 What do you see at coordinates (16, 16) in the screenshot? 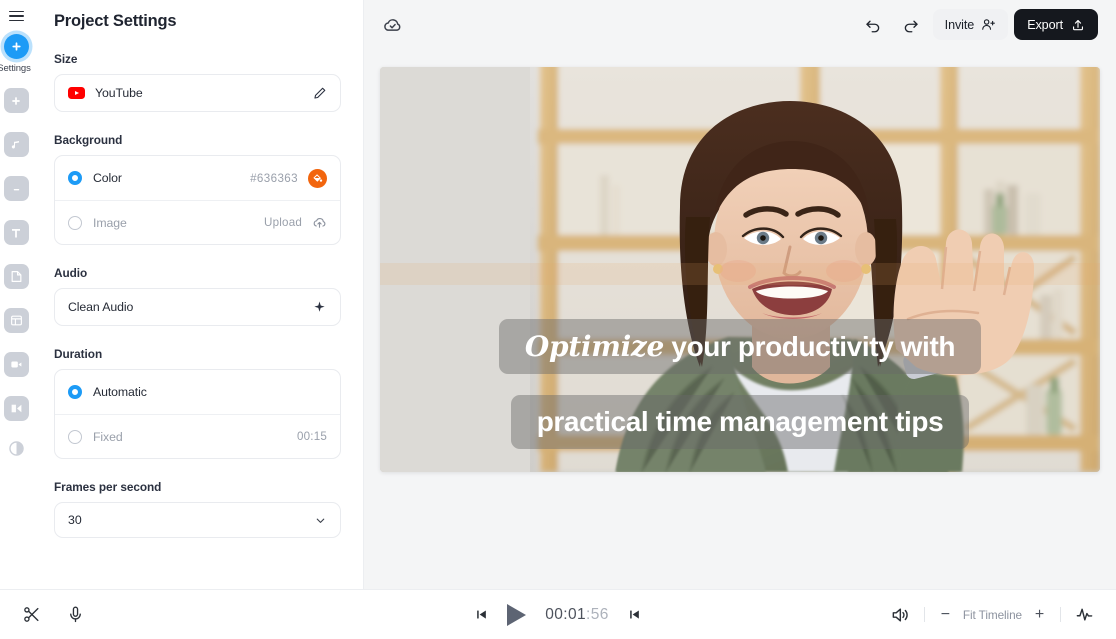
I see `hamburger-menu-icon` at bounding box center [16, 16].